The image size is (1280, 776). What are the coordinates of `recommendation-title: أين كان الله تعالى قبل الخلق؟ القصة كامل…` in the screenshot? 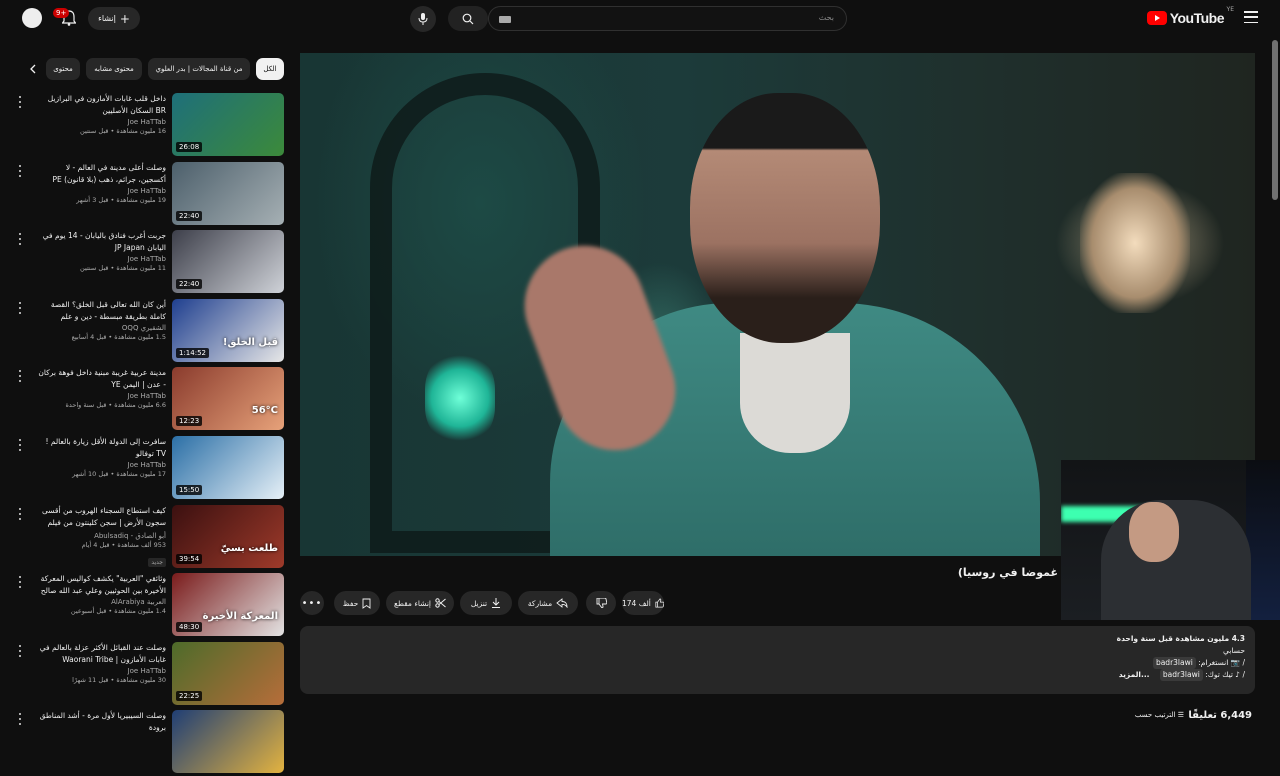 It's located at (101, 311).